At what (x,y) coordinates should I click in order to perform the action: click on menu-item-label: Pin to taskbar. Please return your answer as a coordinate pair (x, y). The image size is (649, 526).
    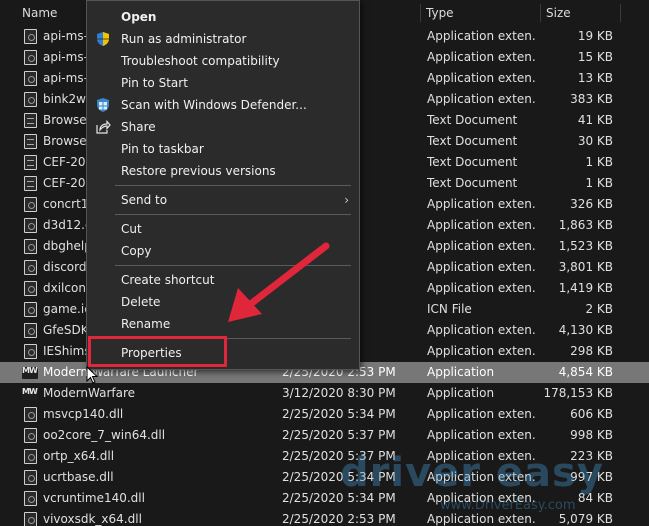
    Looking at the image, I should click on (162, 149).